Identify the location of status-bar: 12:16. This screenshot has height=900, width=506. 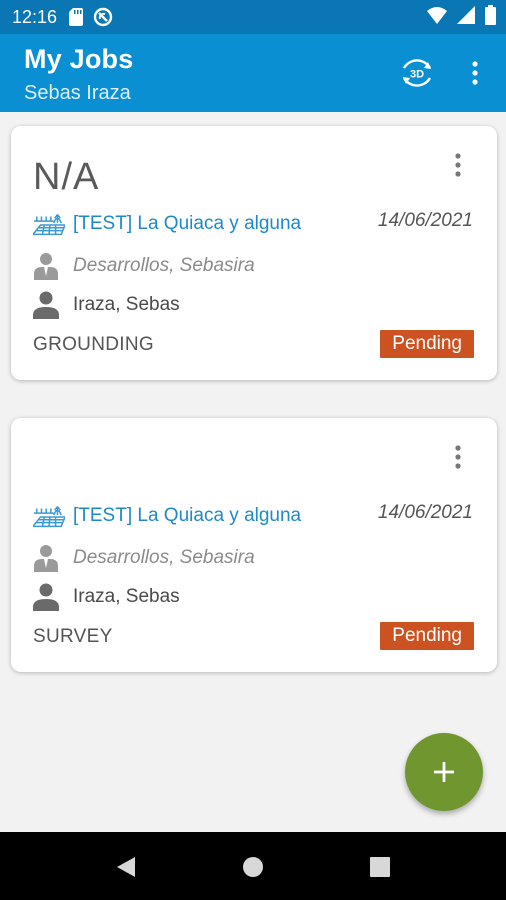
(253, 17).